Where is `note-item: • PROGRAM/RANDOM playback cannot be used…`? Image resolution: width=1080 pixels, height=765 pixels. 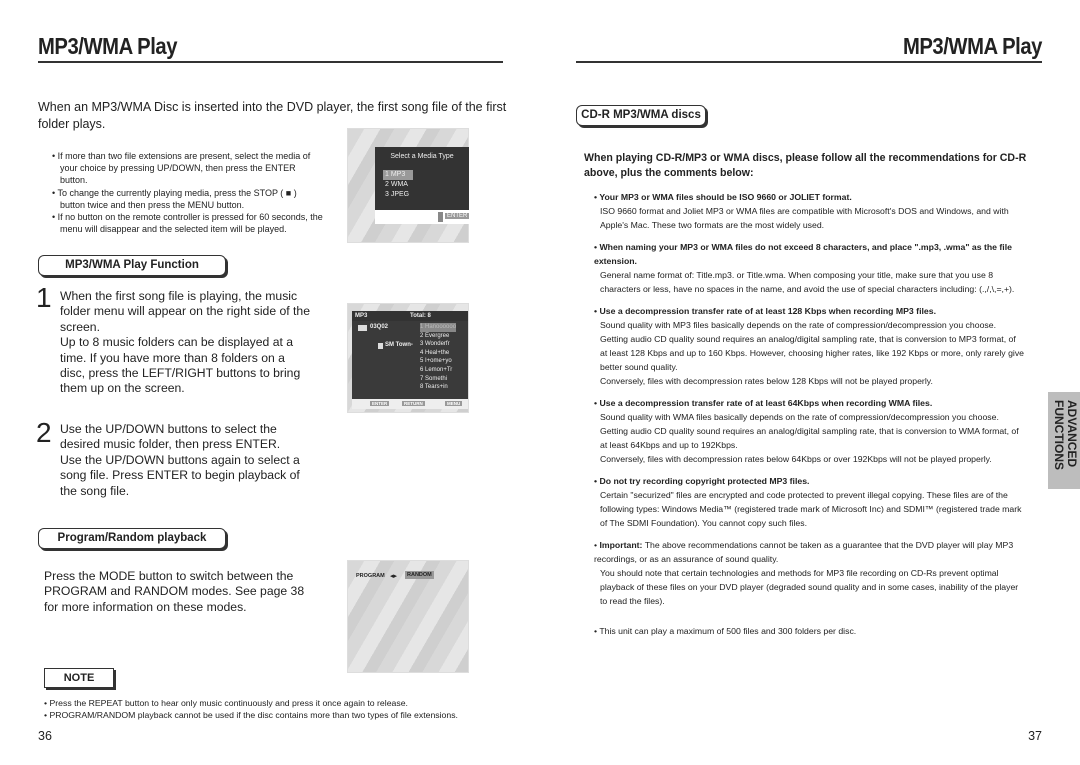 note-item: • PROGRAM/RANDOM playback cannot be used… is located at coordinates (251, 715).